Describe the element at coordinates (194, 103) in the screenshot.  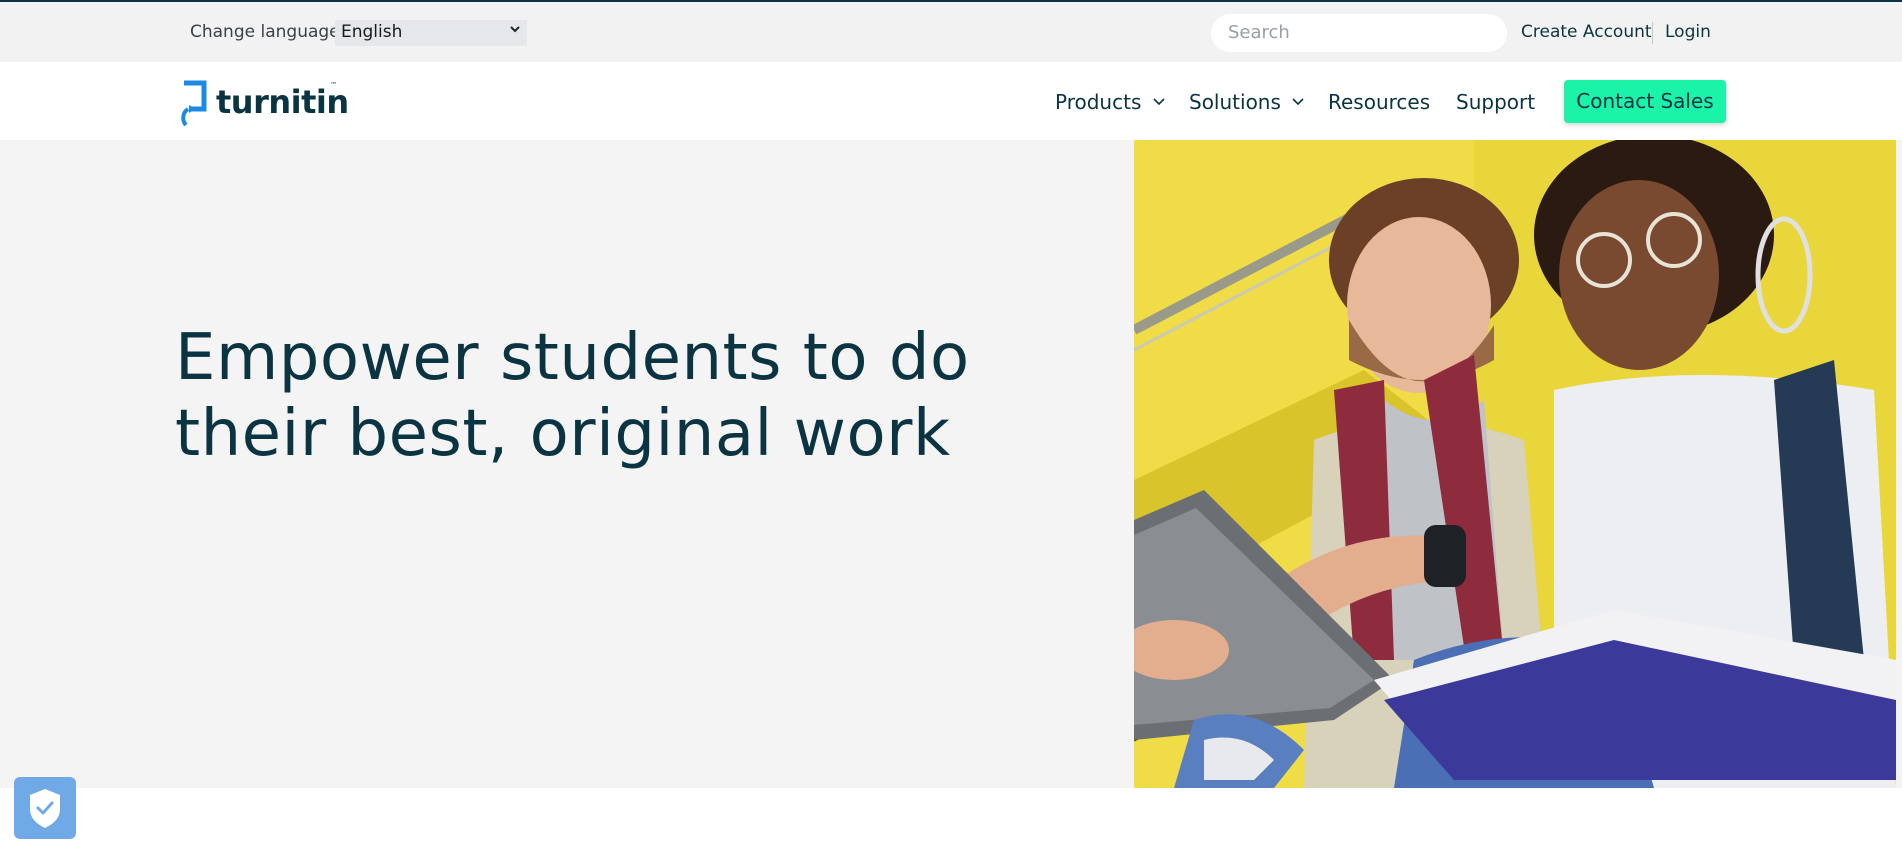
I see `turnitin-logo-icon` at that location.